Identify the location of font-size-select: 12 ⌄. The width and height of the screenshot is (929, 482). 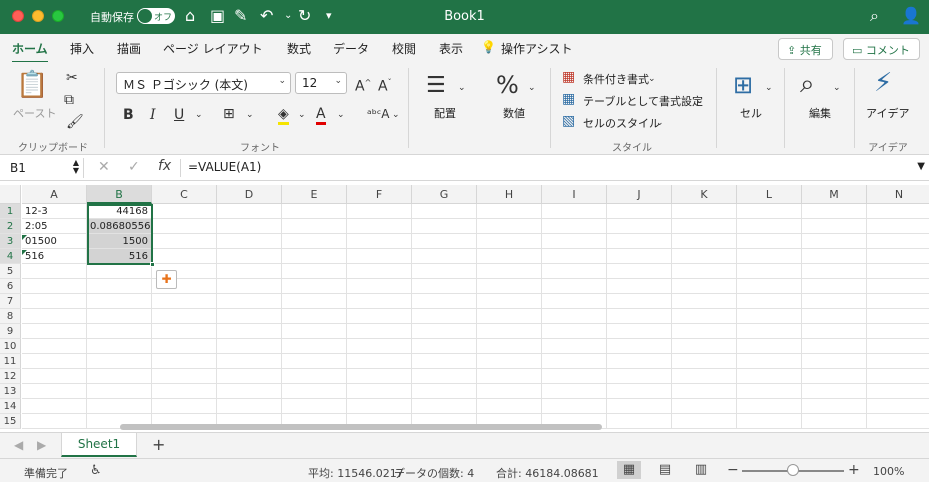
(321, 83).